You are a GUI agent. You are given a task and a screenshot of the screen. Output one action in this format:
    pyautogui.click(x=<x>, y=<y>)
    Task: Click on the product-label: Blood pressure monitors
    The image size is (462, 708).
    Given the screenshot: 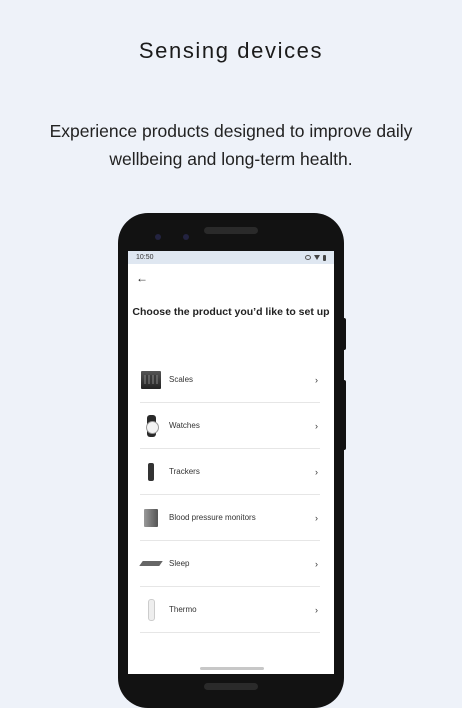 What is the action you would take?
    pyautogui.click(x=212, y=517)
    